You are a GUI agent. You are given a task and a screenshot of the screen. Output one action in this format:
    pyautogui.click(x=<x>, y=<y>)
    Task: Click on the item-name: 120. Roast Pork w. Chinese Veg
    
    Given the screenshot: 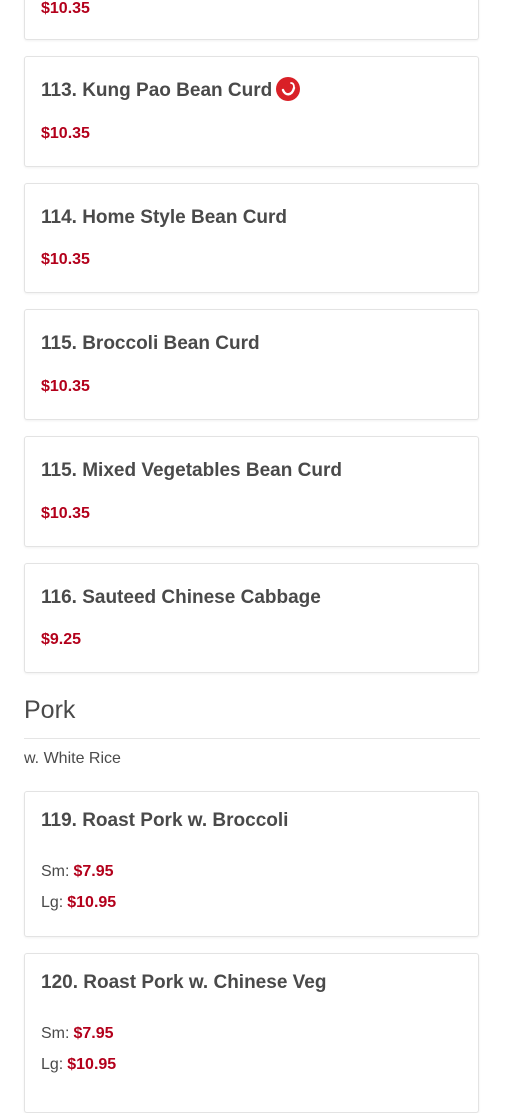 What is the action you would take?
    pyautogui.click(x=184, y=982)
    